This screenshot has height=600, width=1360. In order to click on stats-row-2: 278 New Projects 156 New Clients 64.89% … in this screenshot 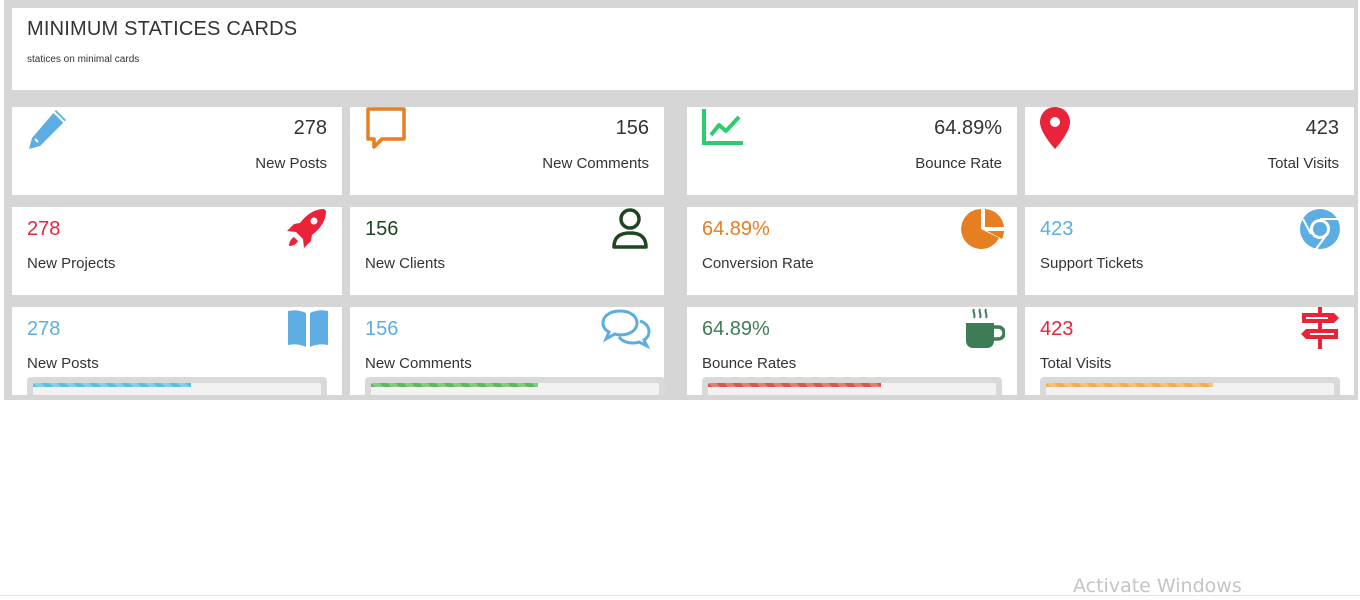, I will do `click(683, 251)`.